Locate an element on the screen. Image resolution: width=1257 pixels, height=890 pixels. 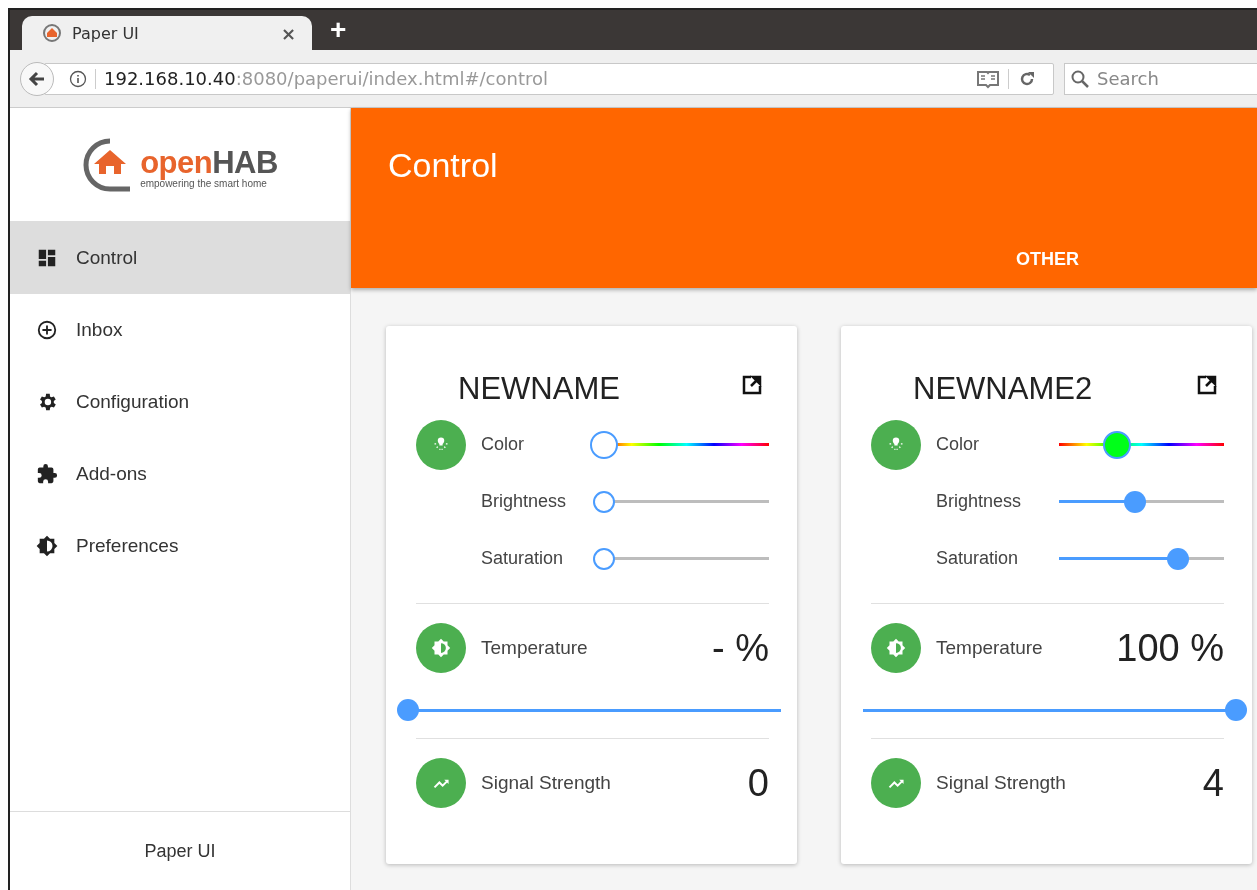
logo-wordmark: openHAB is located at coordinates (209, 162).